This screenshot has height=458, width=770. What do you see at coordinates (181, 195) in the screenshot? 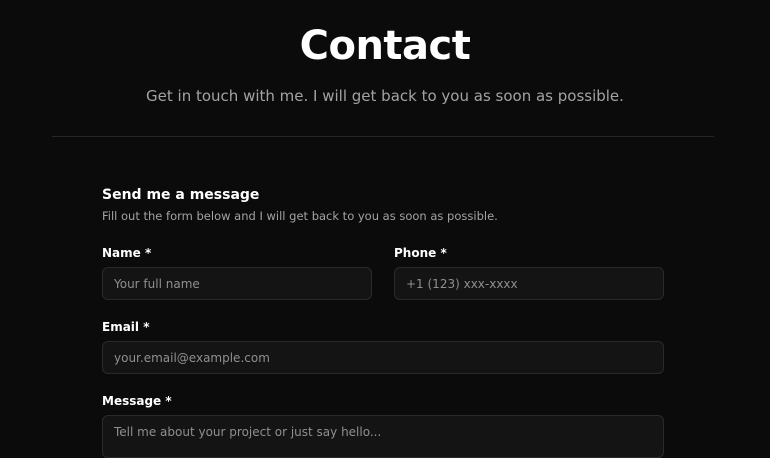
I see `form-heading: Send me a message` at bounding box center [181, 195].